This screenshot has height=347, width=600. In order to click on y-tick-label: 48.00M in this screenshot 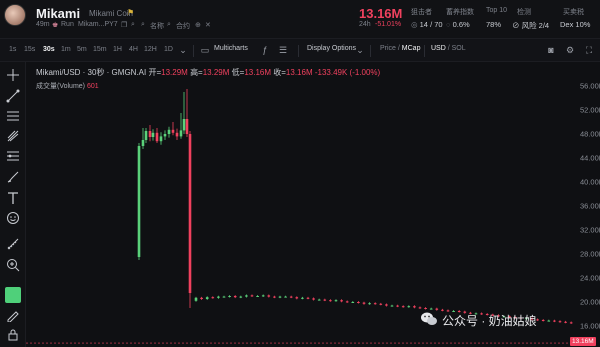, I will do `click(590, 134)`.